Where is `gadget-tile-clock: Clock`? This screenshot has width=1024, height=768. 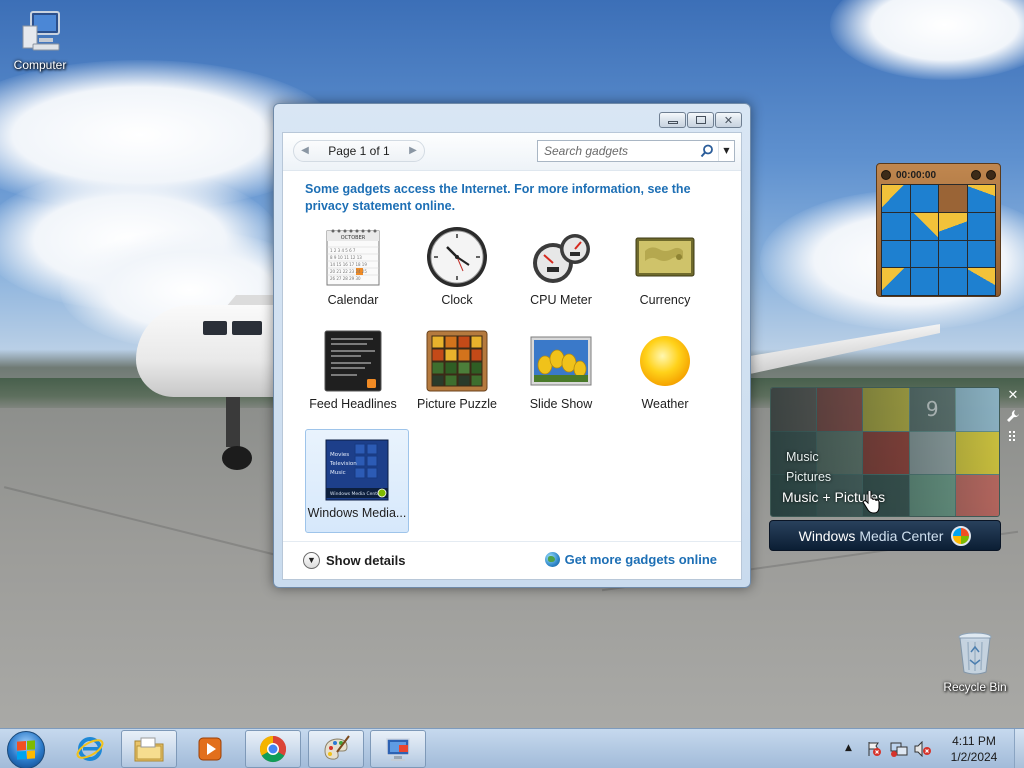
gadget-tile-clock: Clock is located at coordinates (457, 269).